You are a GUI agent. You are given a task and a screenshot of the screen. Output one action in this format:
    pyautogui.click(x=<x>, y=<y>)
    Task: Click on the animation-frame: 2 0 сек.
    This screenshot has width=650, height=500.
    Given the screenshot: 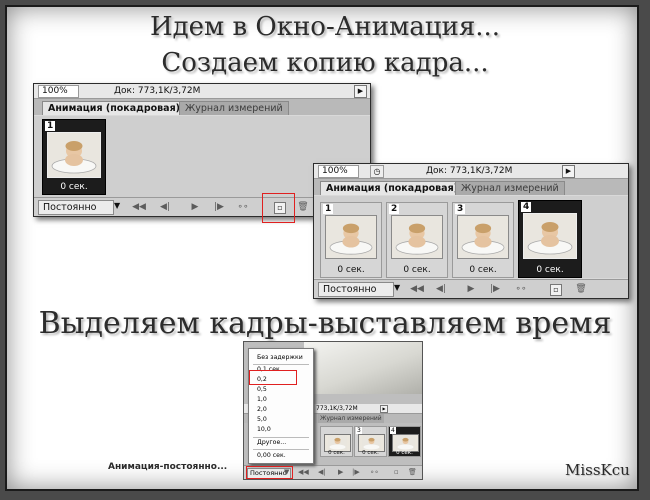 What is the action you would take?
    pyautogui.click(x=417, y=240)
    